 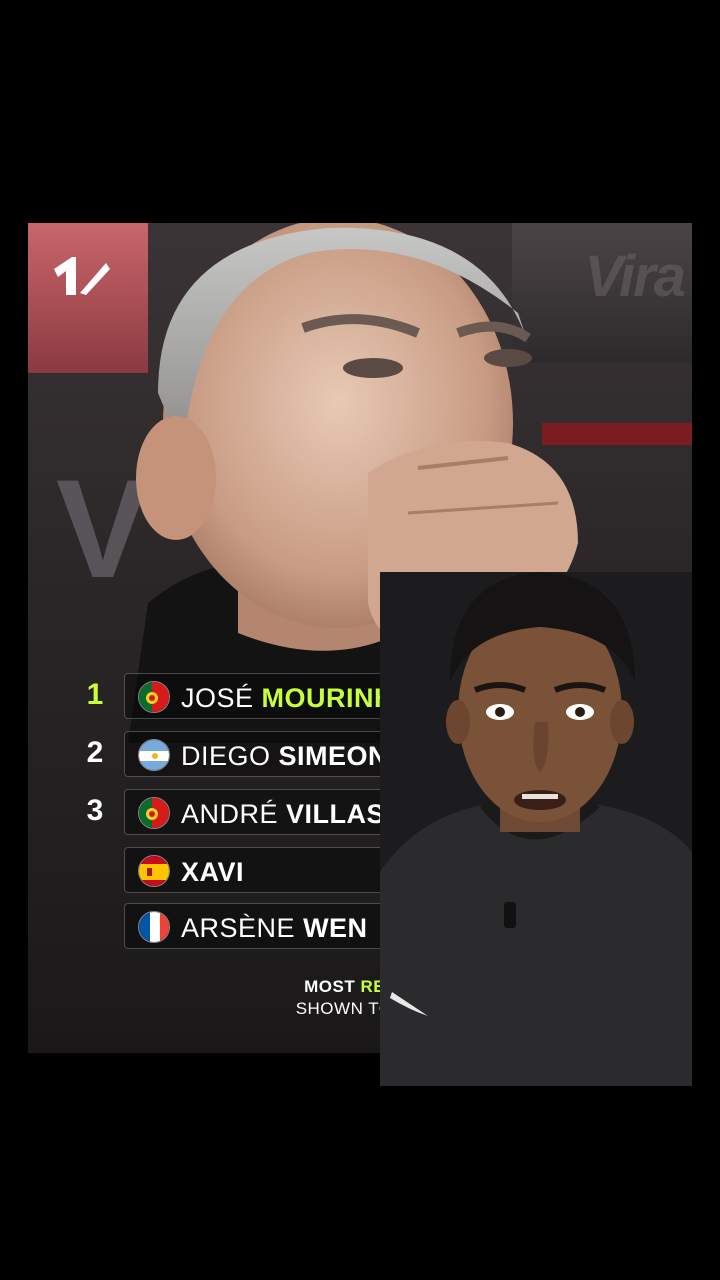 What do you see at coordinates (154, 927) in the screenshot?
I see `france-flag-icon` at bounding box center [154, 927].